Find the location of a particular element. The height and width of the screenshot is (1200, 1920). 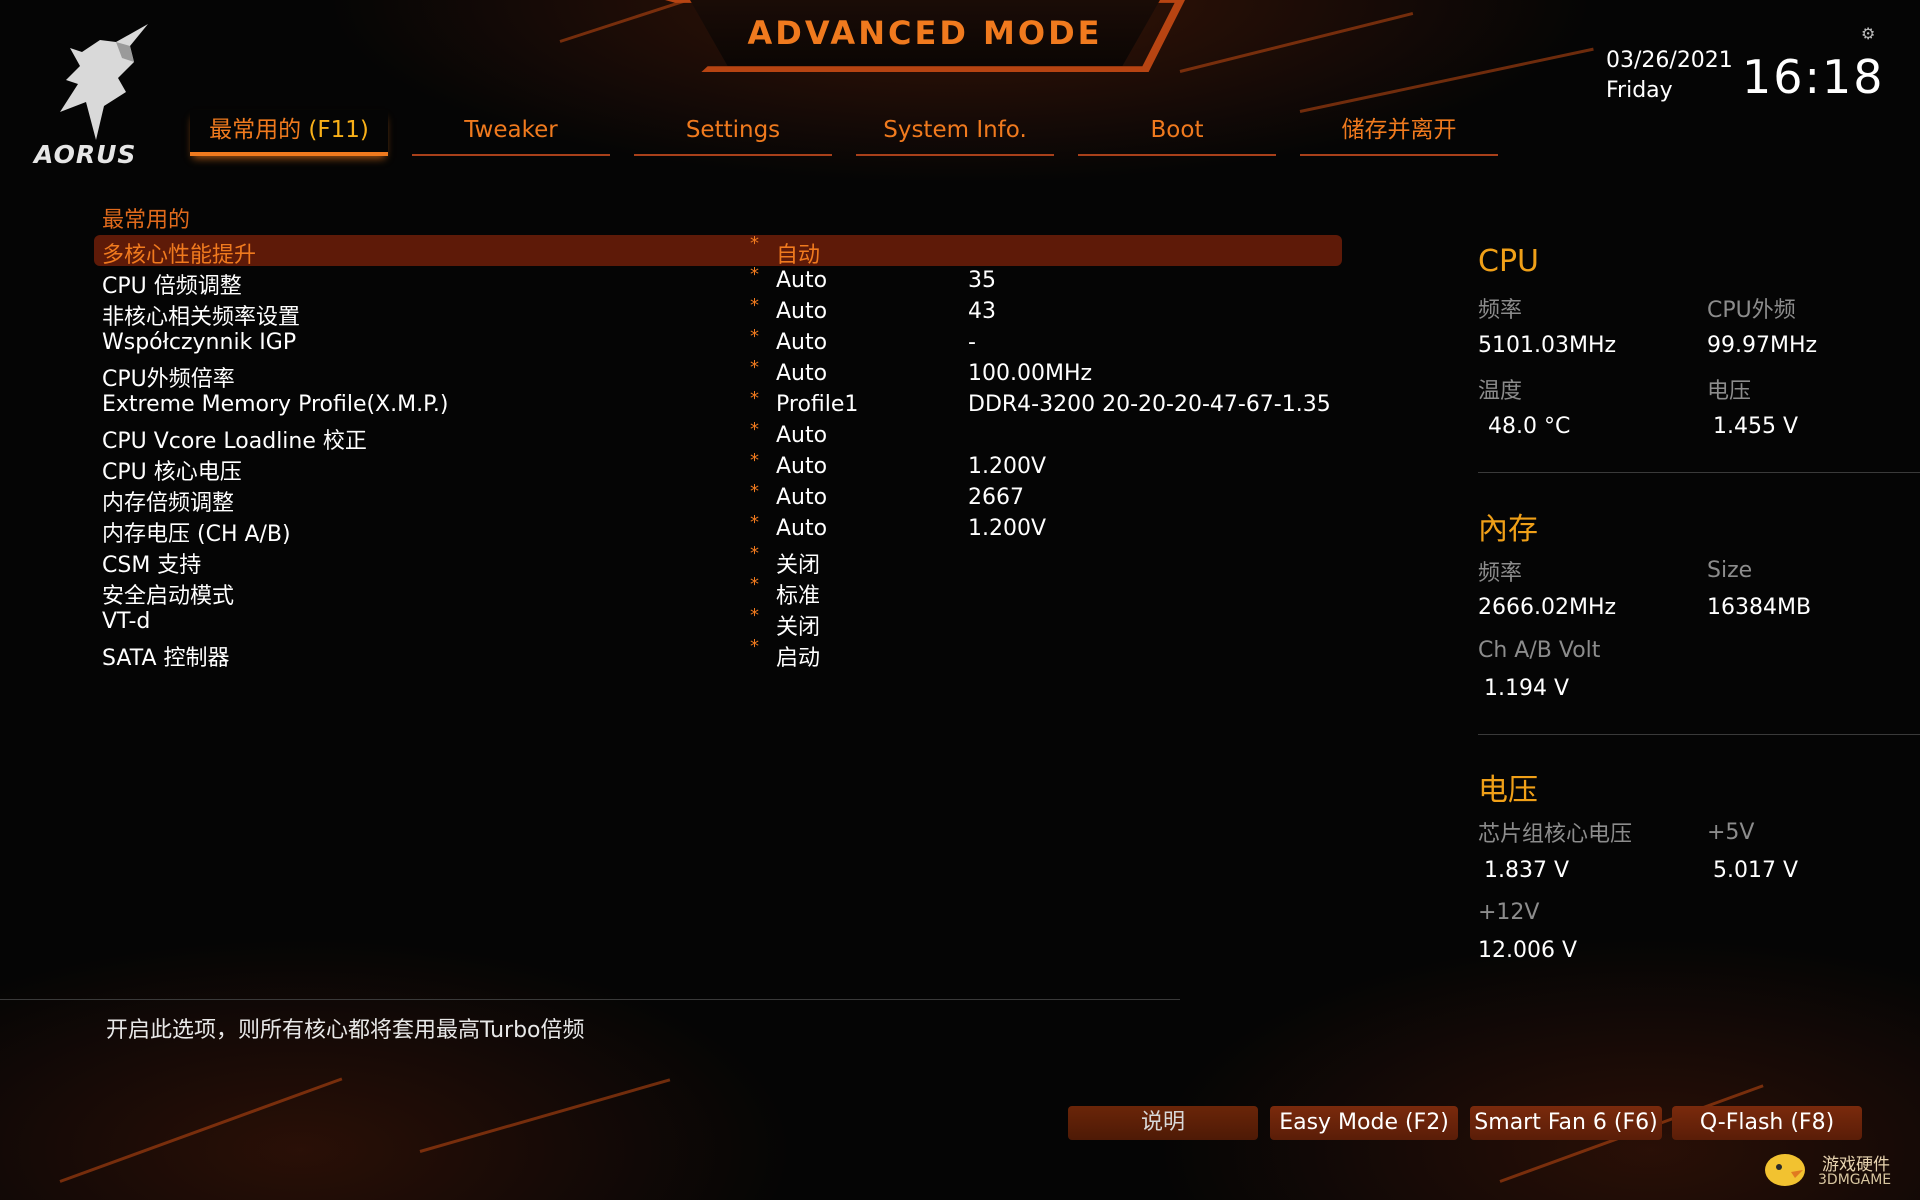

tab-boot: Boot is located at coordinates (1177, 133).